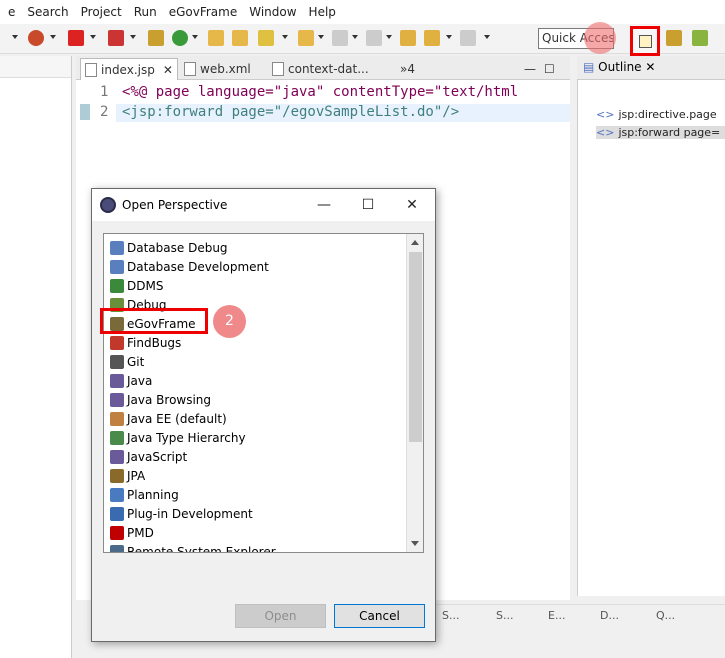 The width and height of the screenshot is (725, 658). What do you see at coordinates (412, 205) in the screenshot?
I see `close-window-button: ✕` at bounding box center [412, 205].